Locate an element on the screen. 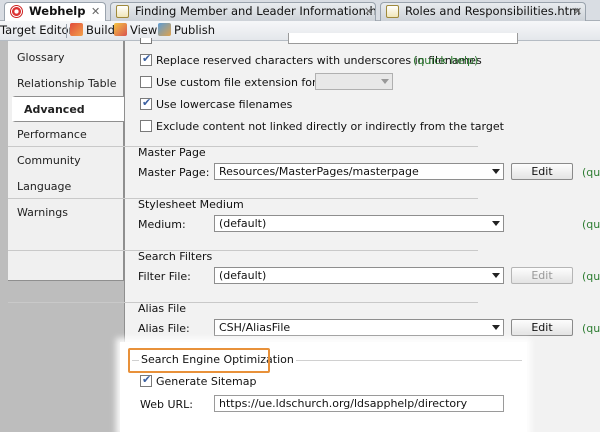  generate-sitemap-label: Generate Sitemap is located at coordinates (206, 381).